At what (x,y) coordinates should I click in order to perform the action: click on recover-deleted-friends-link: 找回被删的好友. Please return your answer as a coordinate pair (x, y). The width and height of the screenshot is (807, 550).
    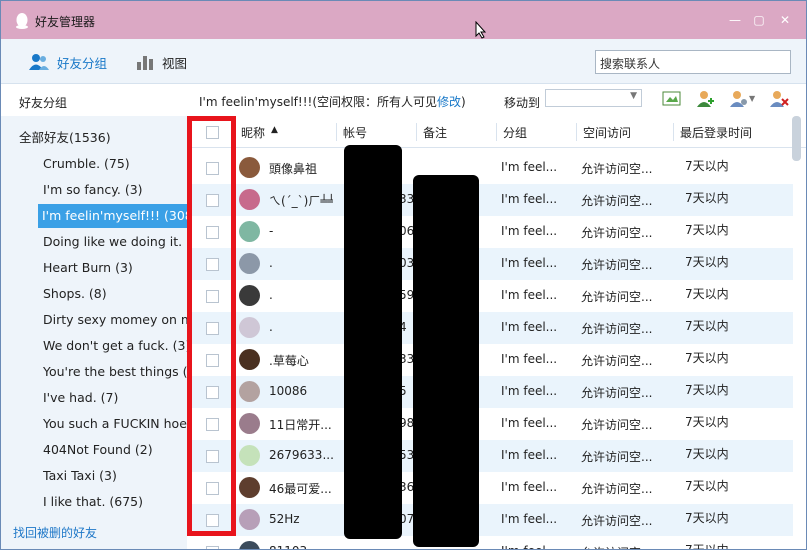
    Looking at the image, I should click on (55, 532).